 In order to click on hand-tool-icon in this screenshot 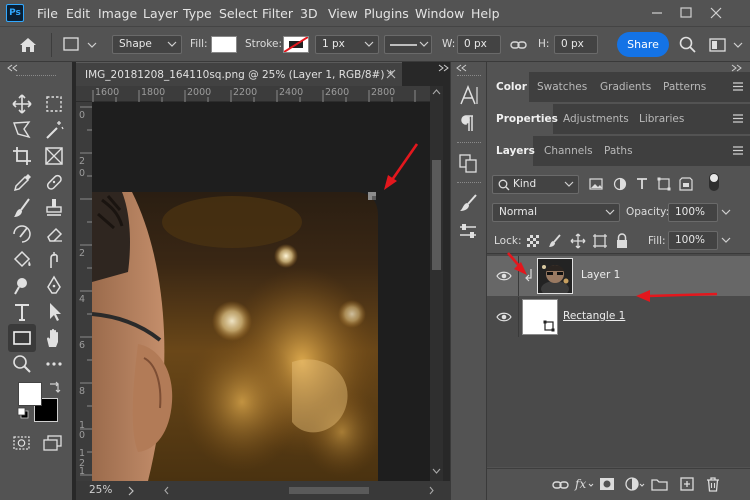, I will do `click(54, 338)`.